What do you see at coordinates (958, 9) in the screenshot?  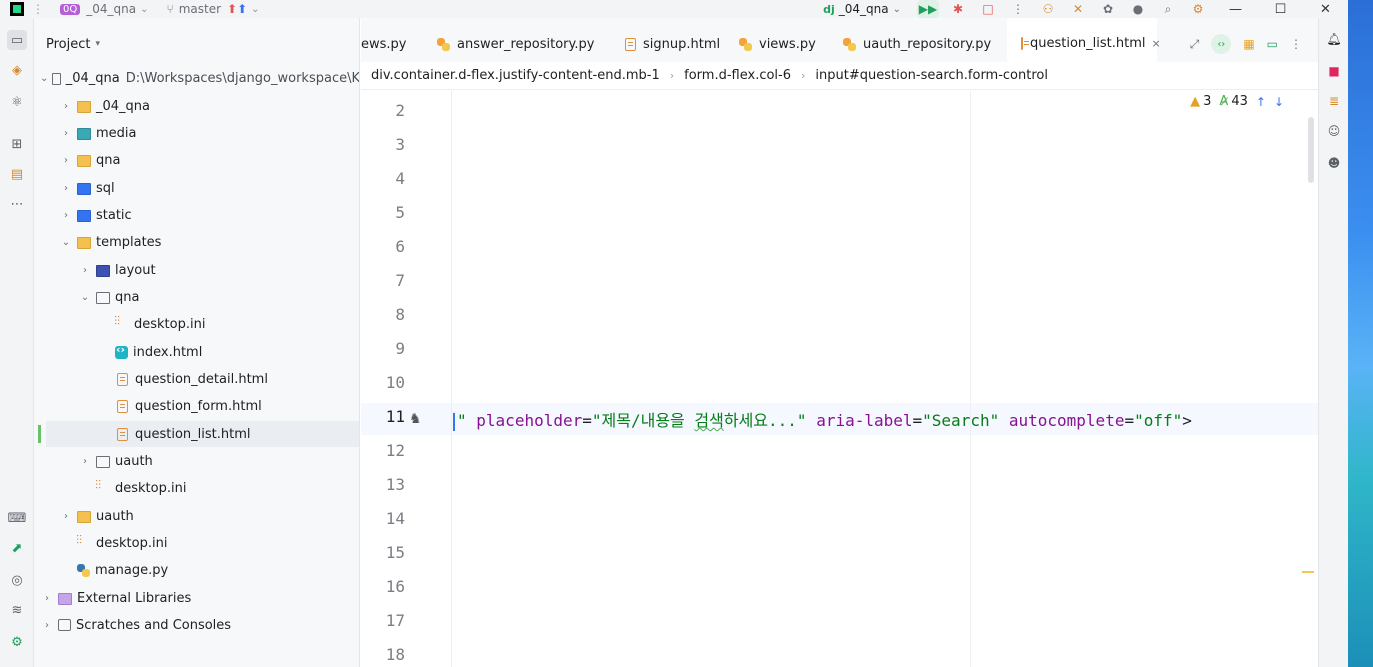 I see `debug-icon: ✱` at bounding box center [958, 9].